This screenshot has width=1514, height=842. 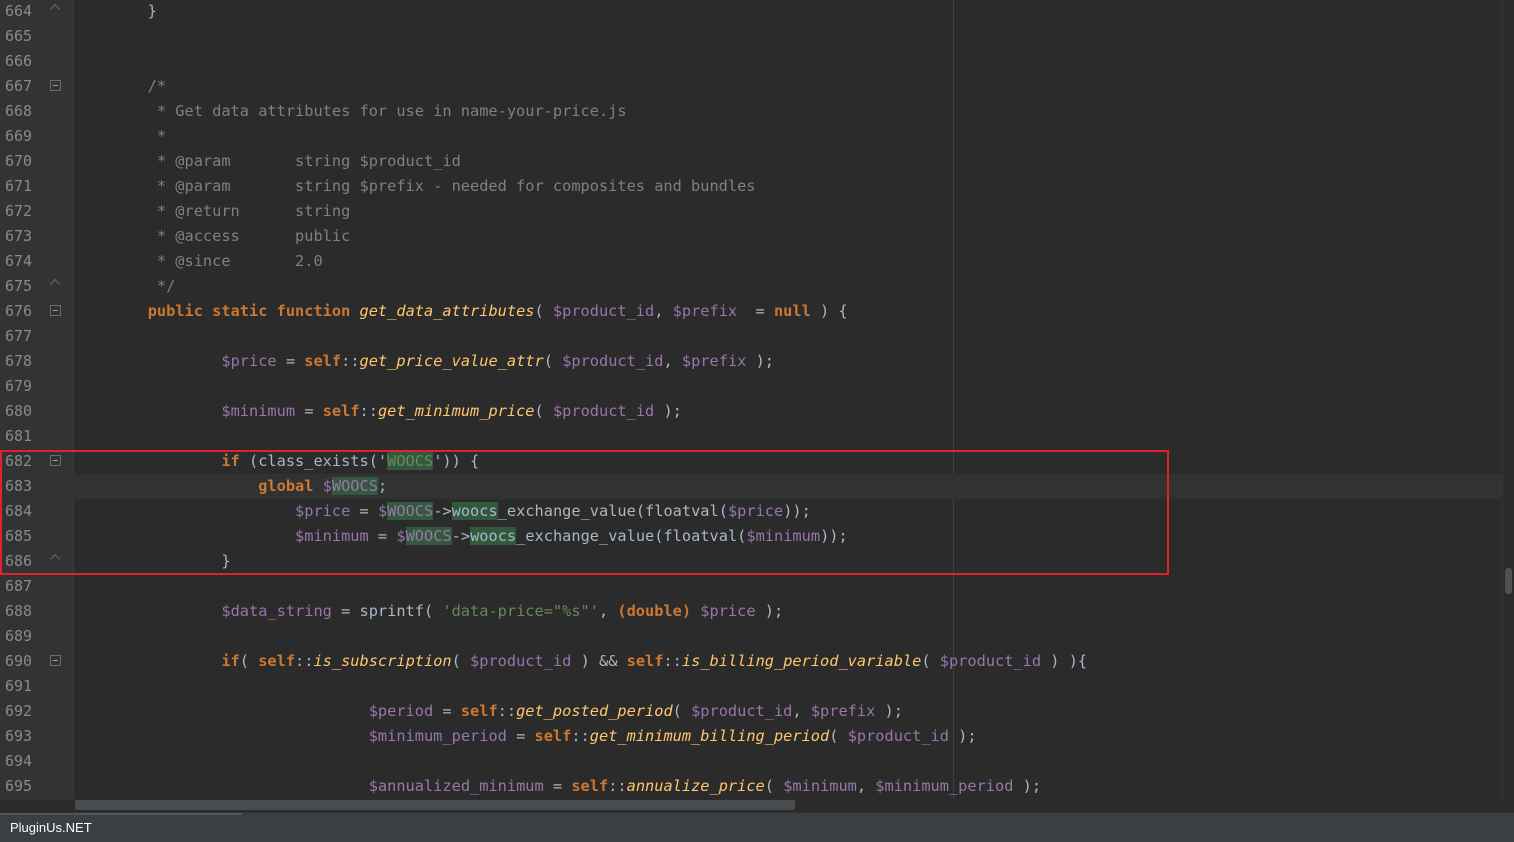 I want to click on code-token: = sprintf(, so click(x=387, y=611).